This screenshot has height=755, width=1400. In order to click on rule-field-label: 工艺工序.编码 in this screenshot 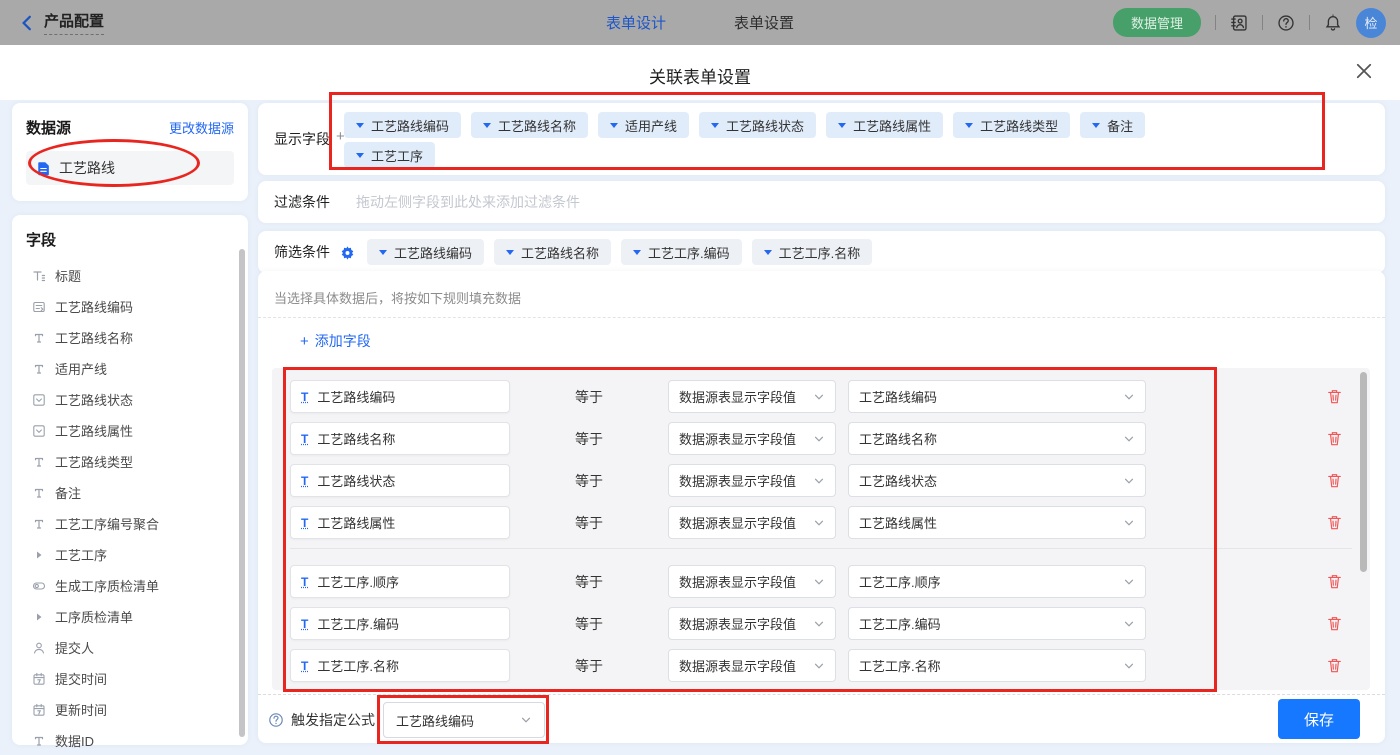, I will do `click(358, 624)`.